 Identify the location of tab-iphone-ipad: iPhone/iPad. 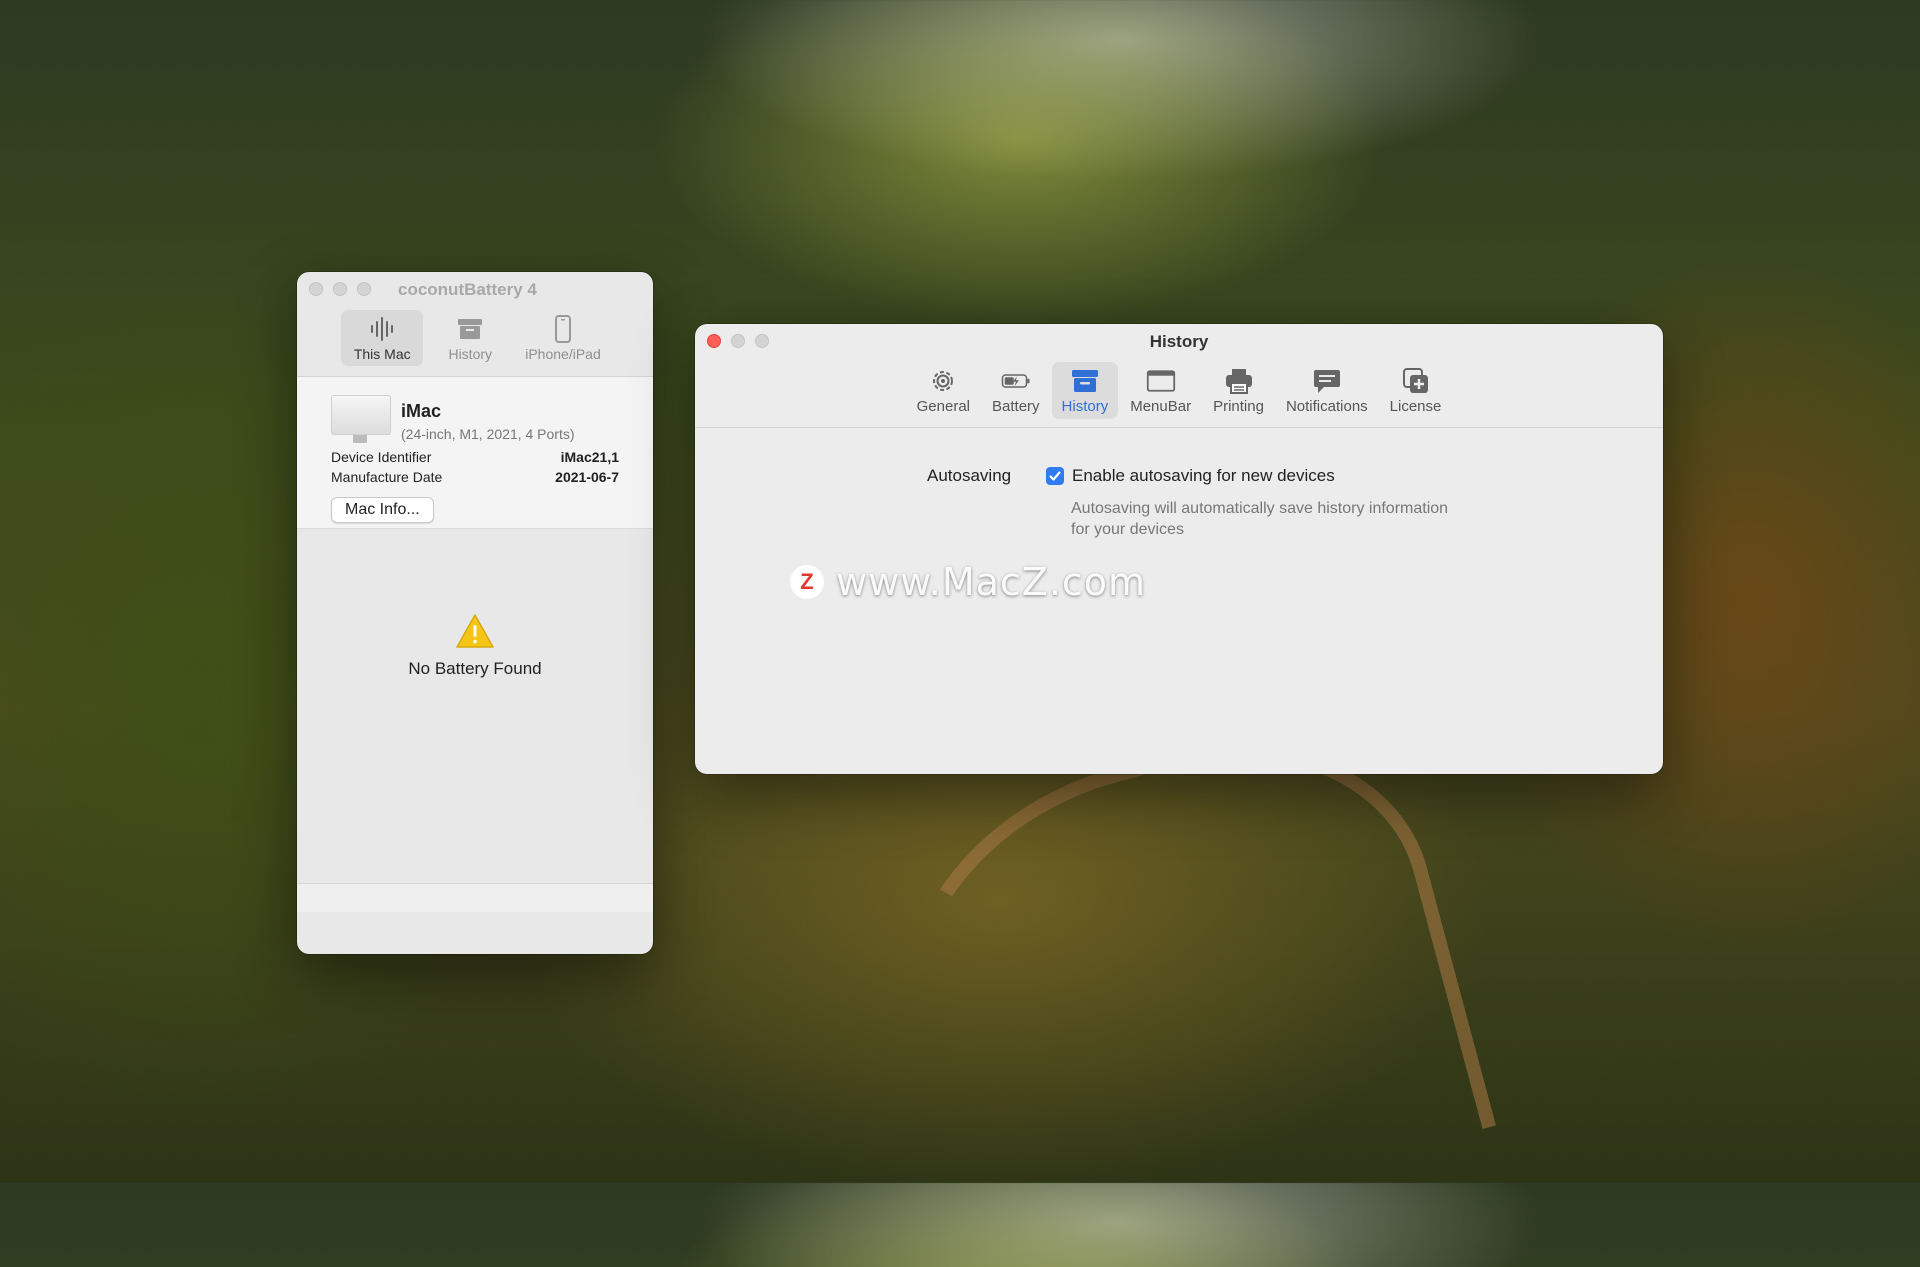
(563, 338).